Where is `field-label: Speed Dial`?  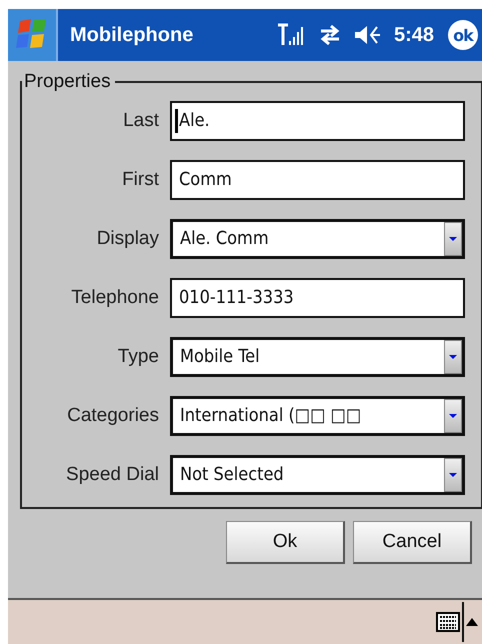 field-label: Speed Dial is located at coordinates (112, 475).